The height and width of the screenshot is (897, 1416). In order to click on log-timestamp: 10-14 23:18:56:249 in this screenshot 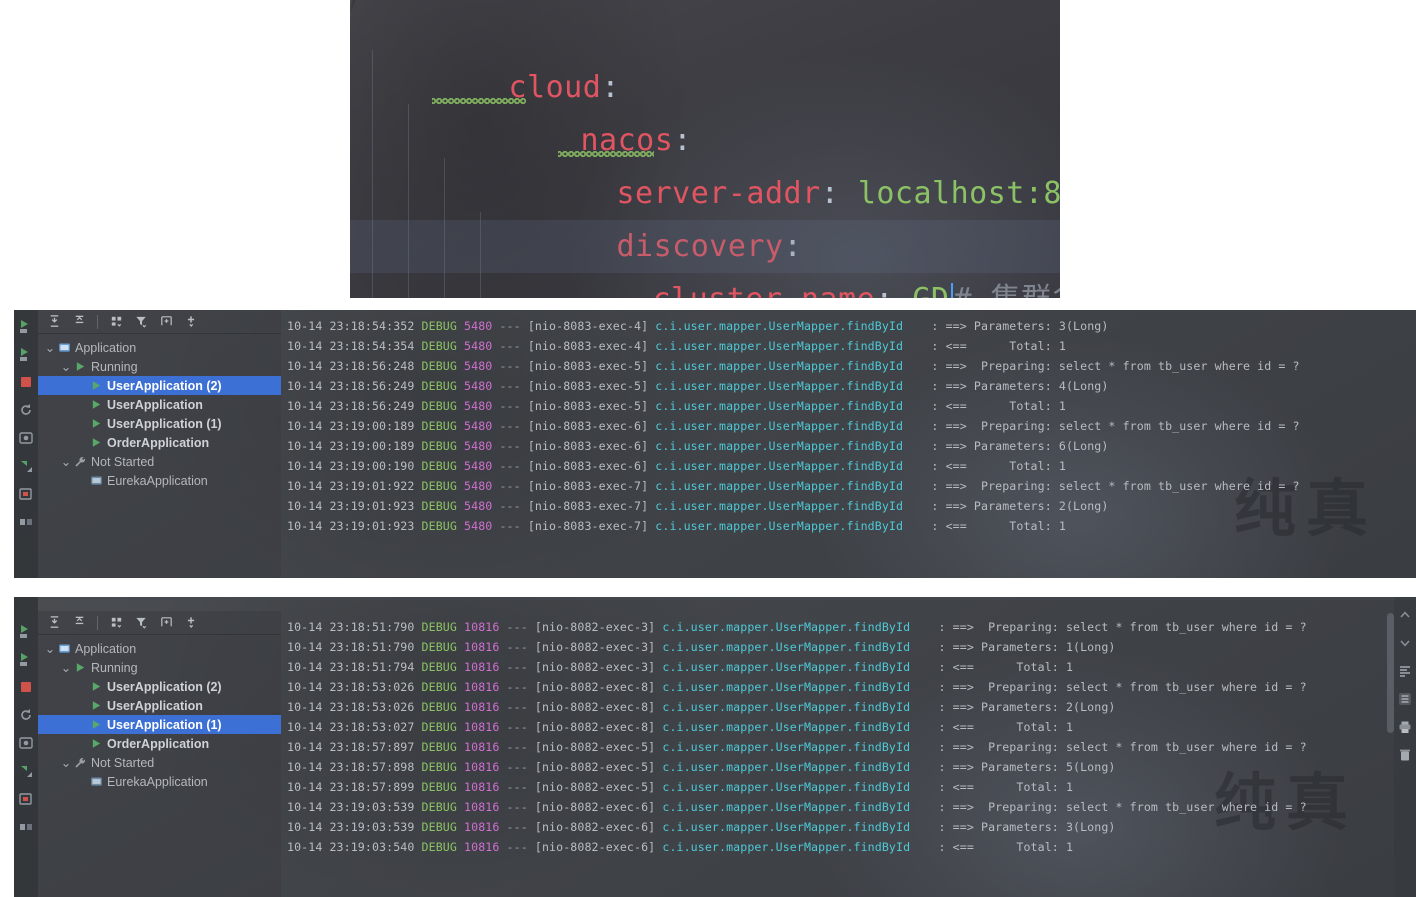, I will do `click(351, 406)`.